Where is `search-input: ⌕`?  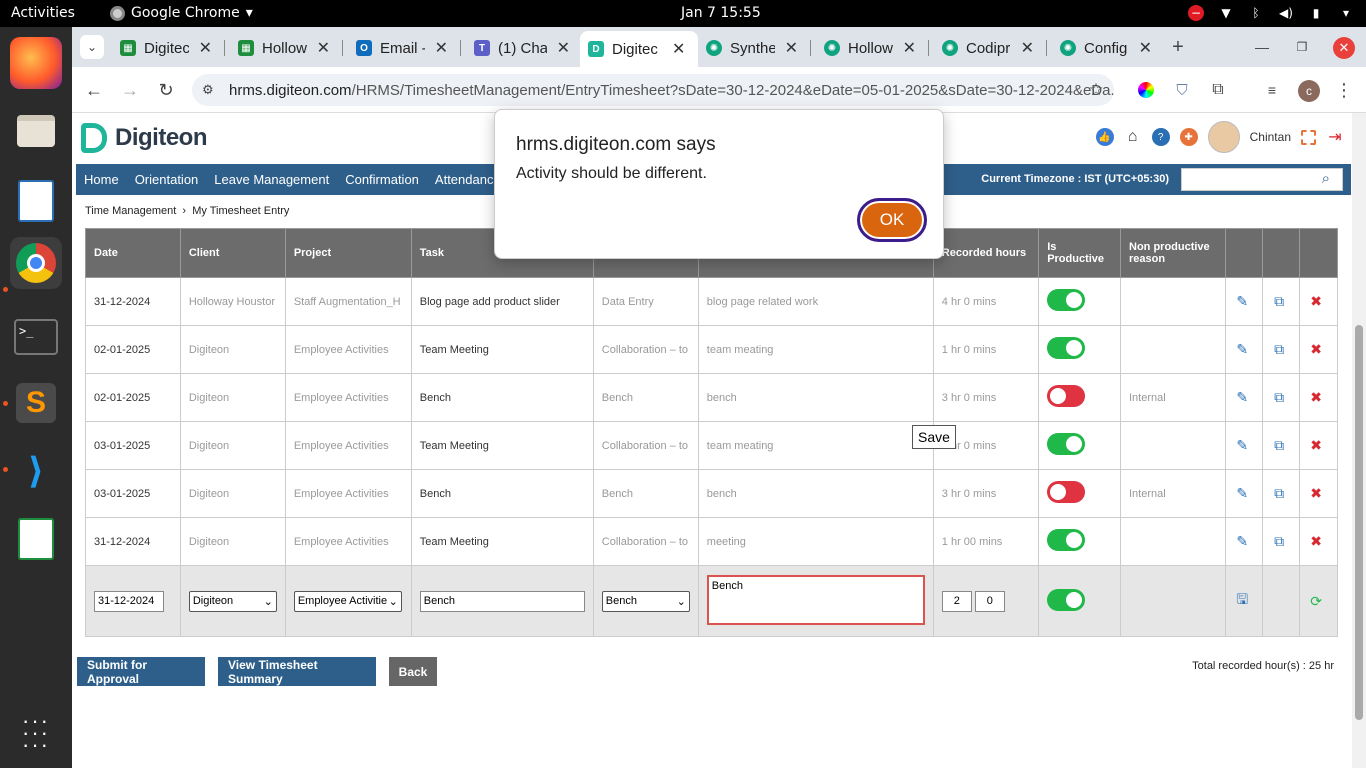
search-input: ⌕ is located at coordinates (1262, 179).